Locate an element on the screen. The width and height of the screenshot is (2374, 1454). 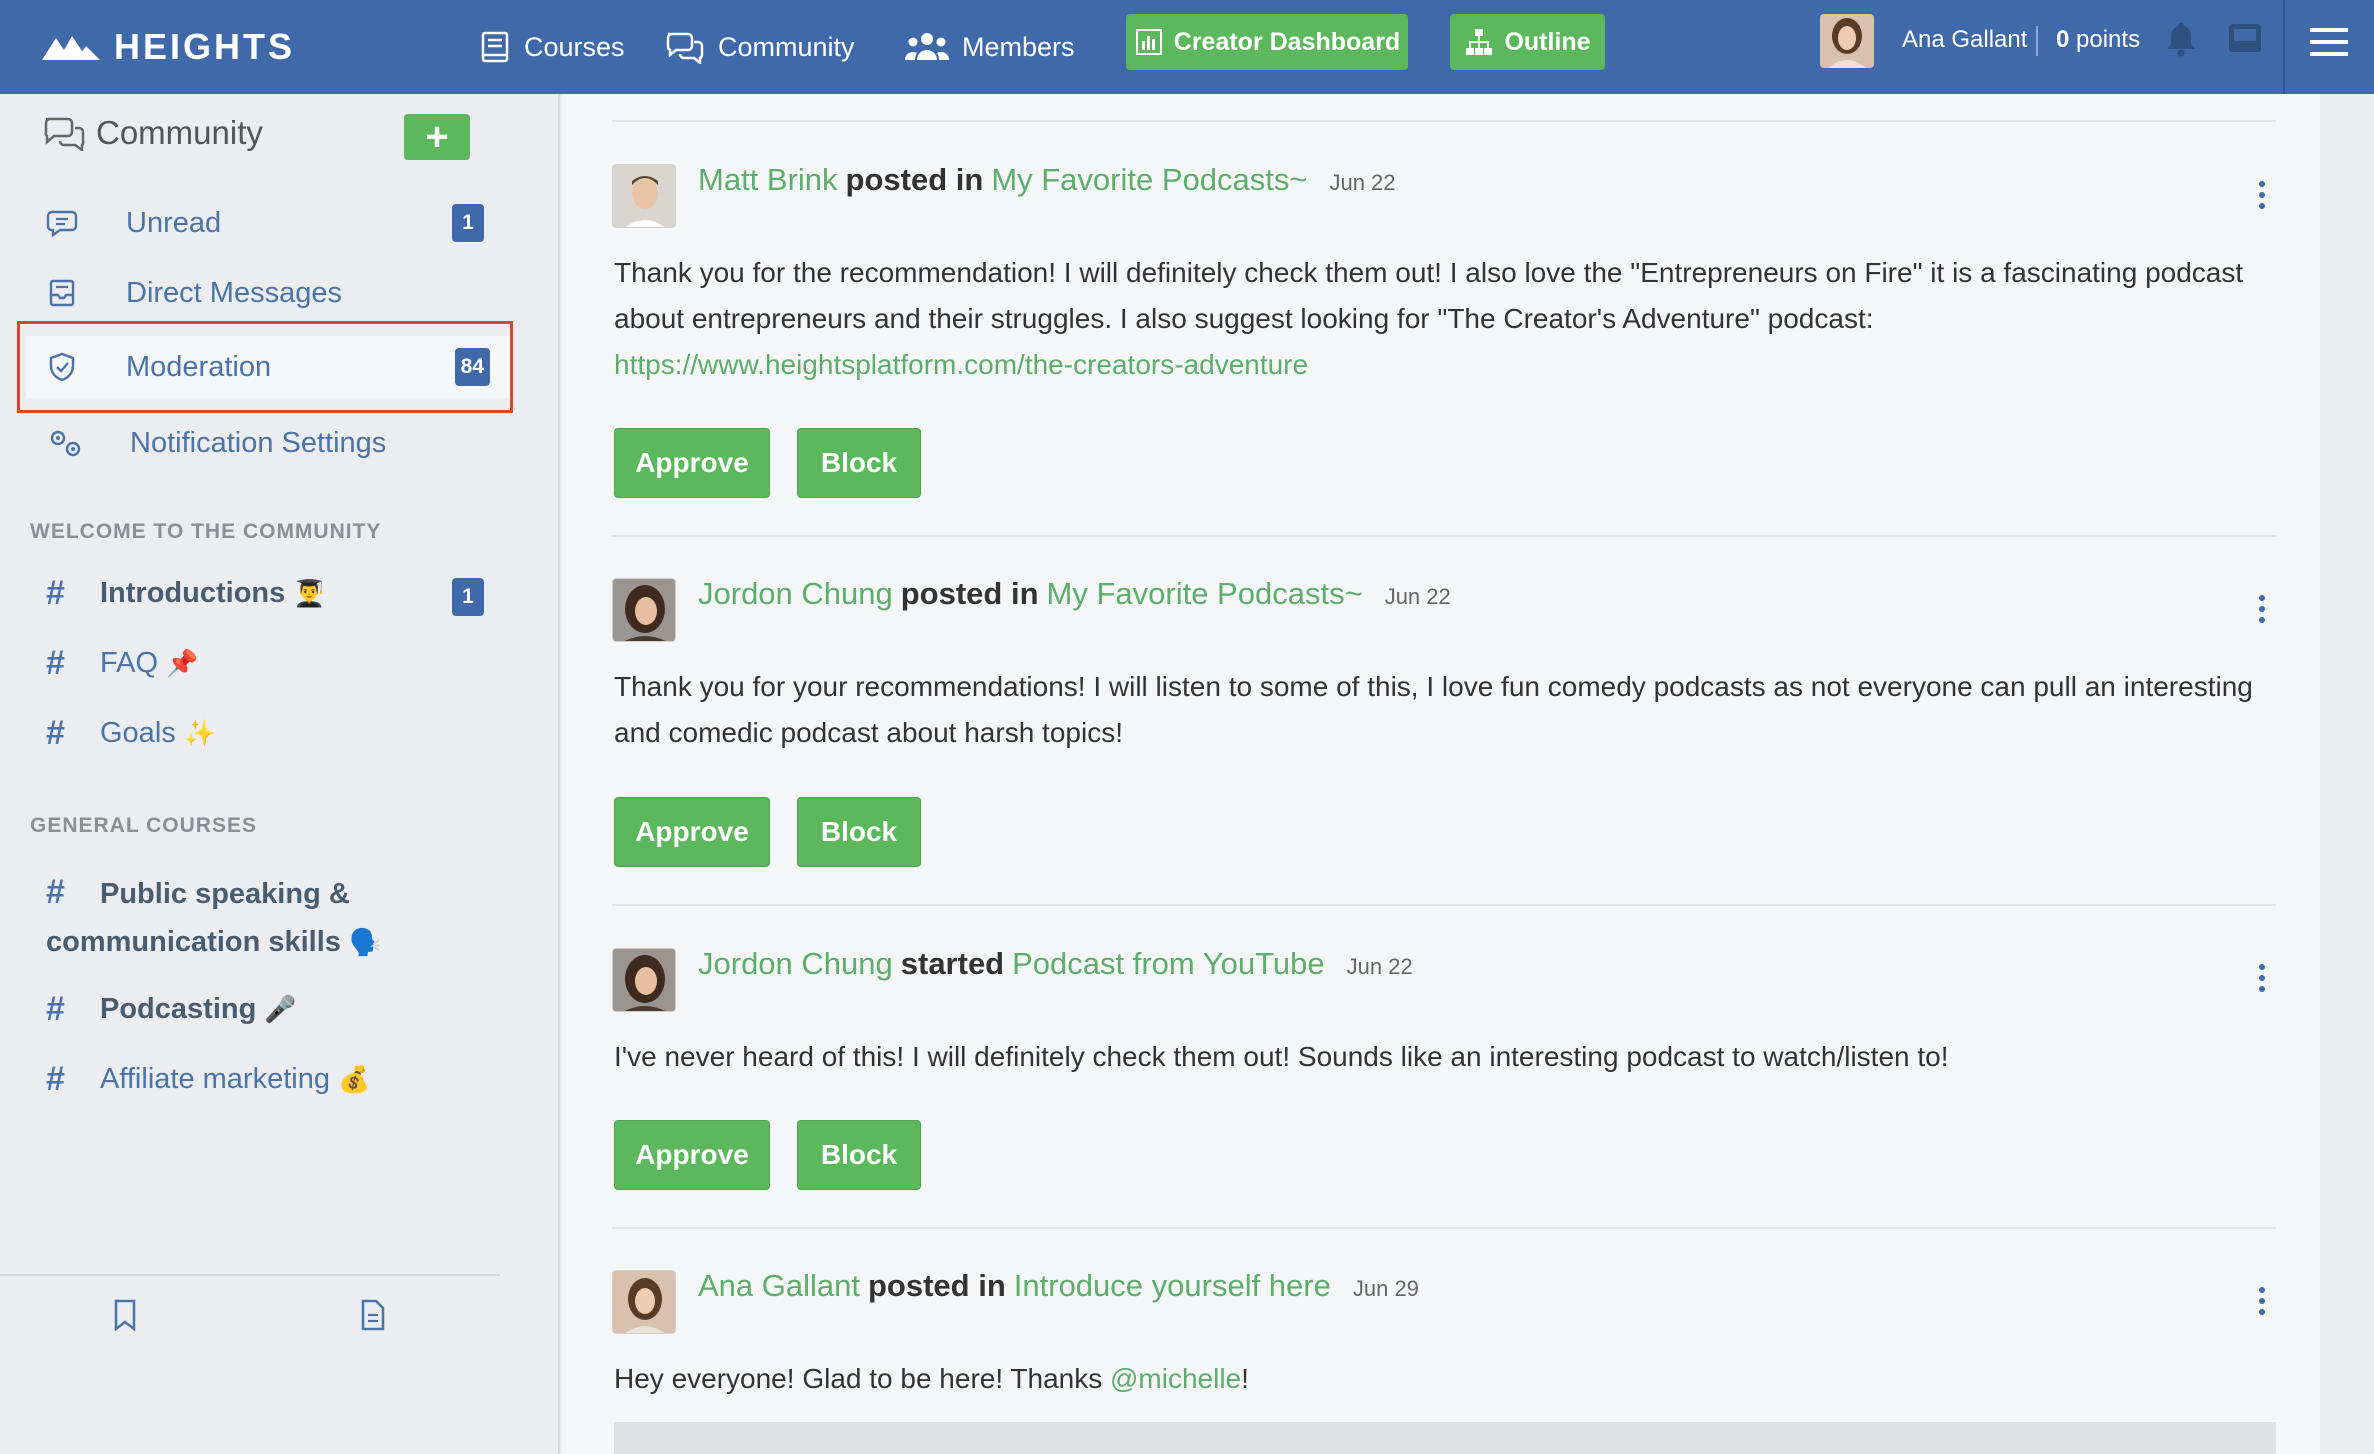
post-verb: started is located at coordinates (952, 963).